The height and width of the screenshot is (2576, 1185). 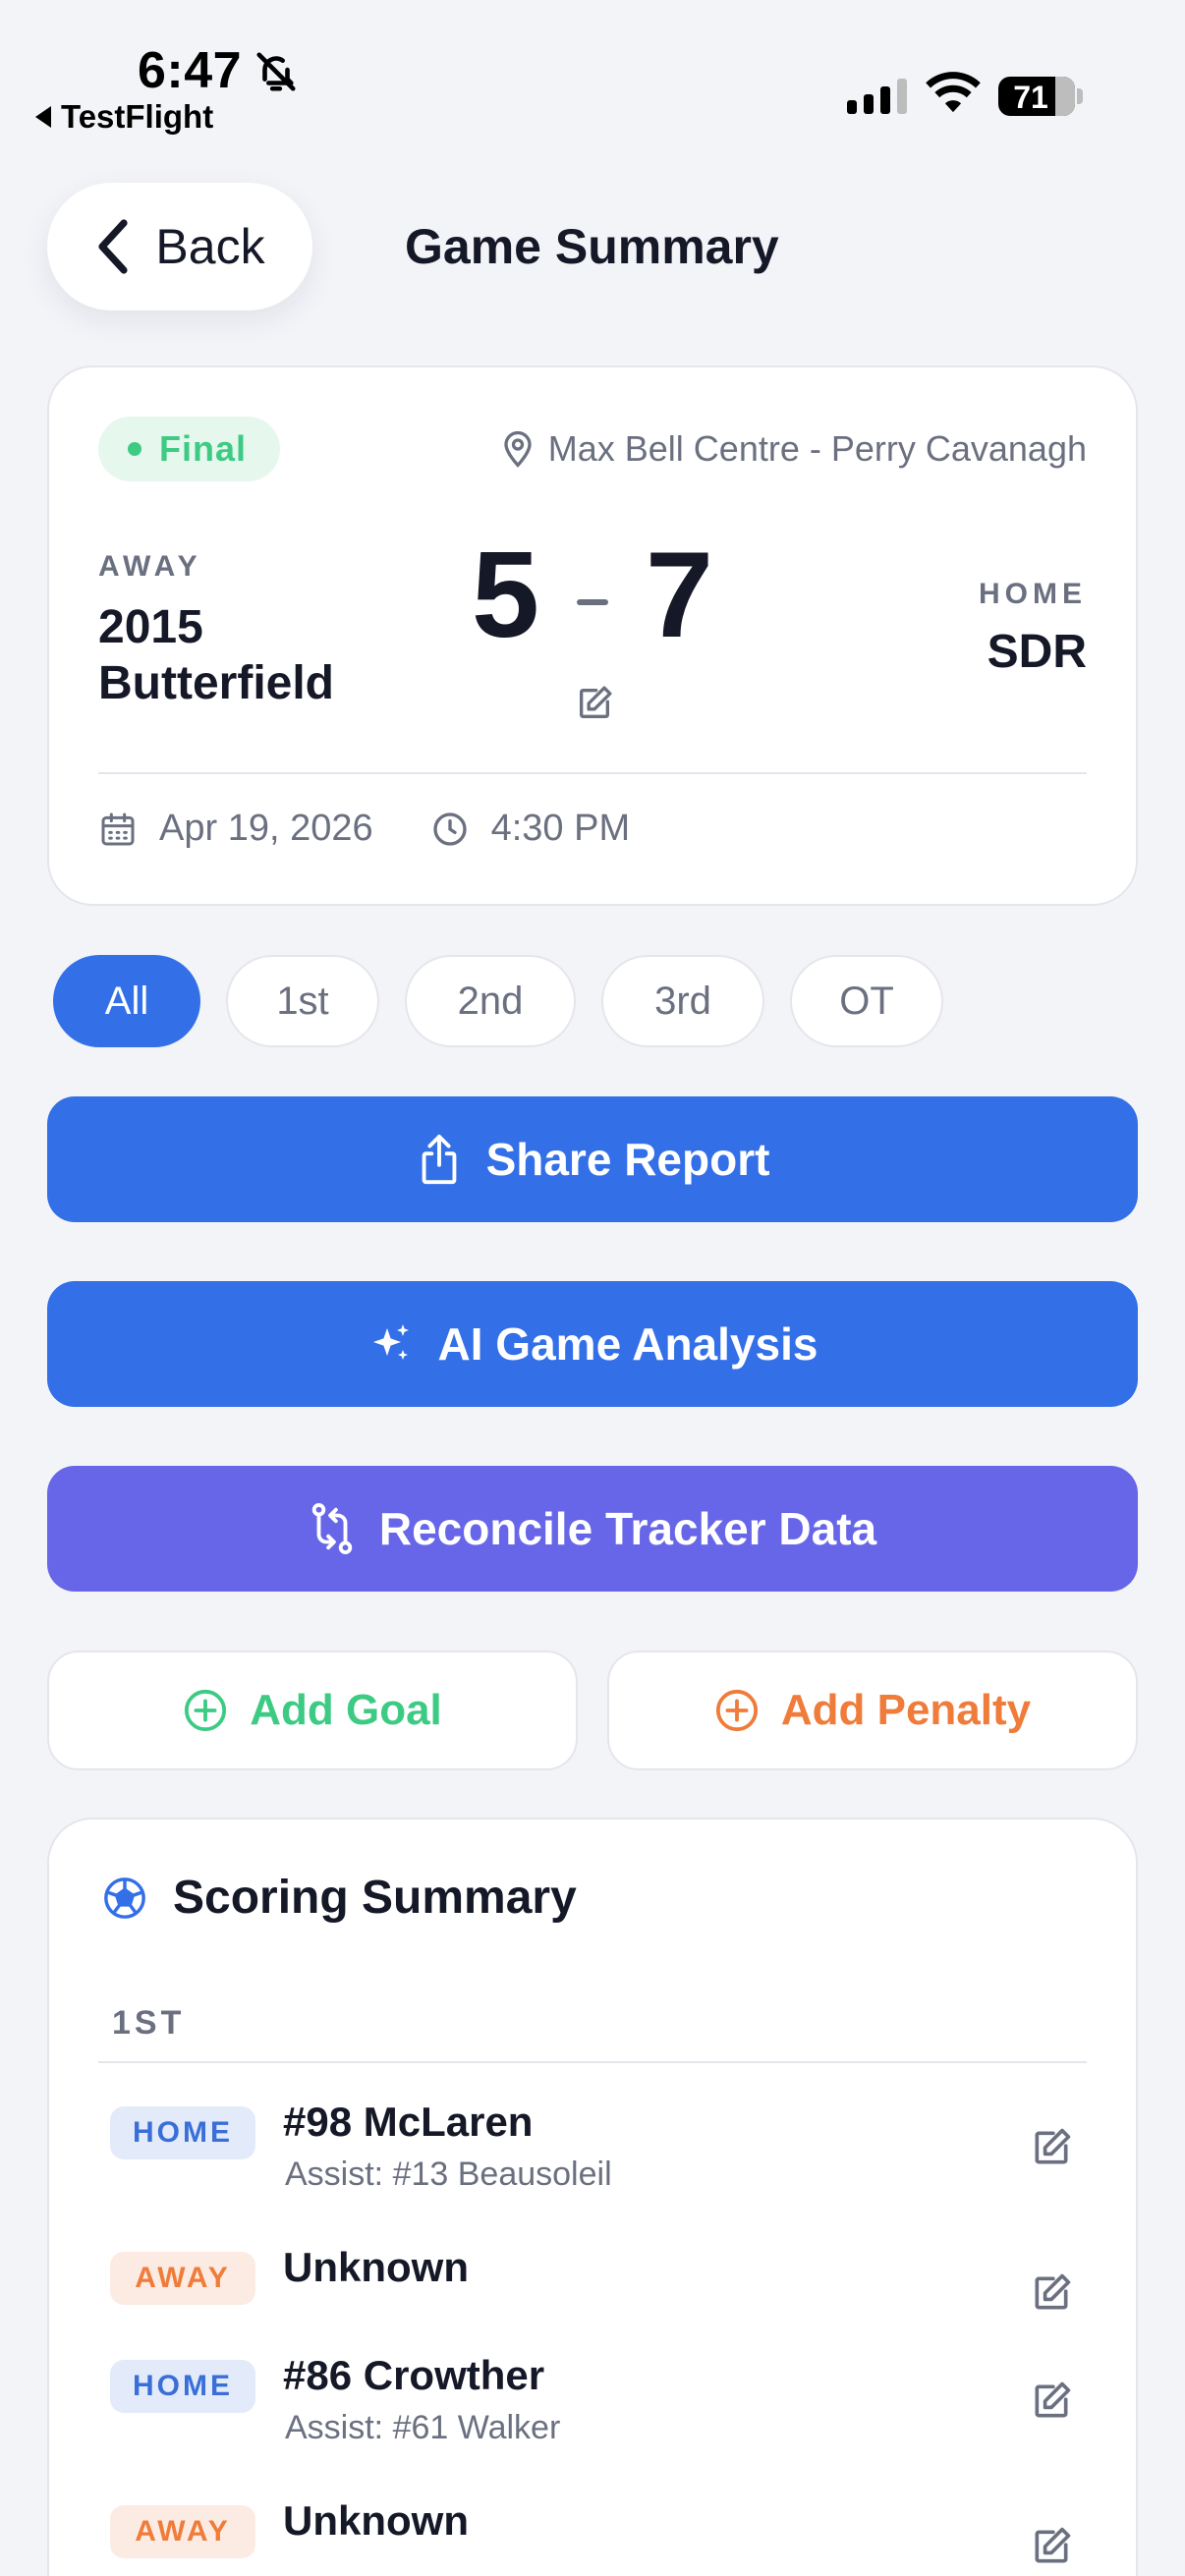 I want to click on game-datetime: Apr 19, 2026 4:30 PM, so click(x=364, y=829).